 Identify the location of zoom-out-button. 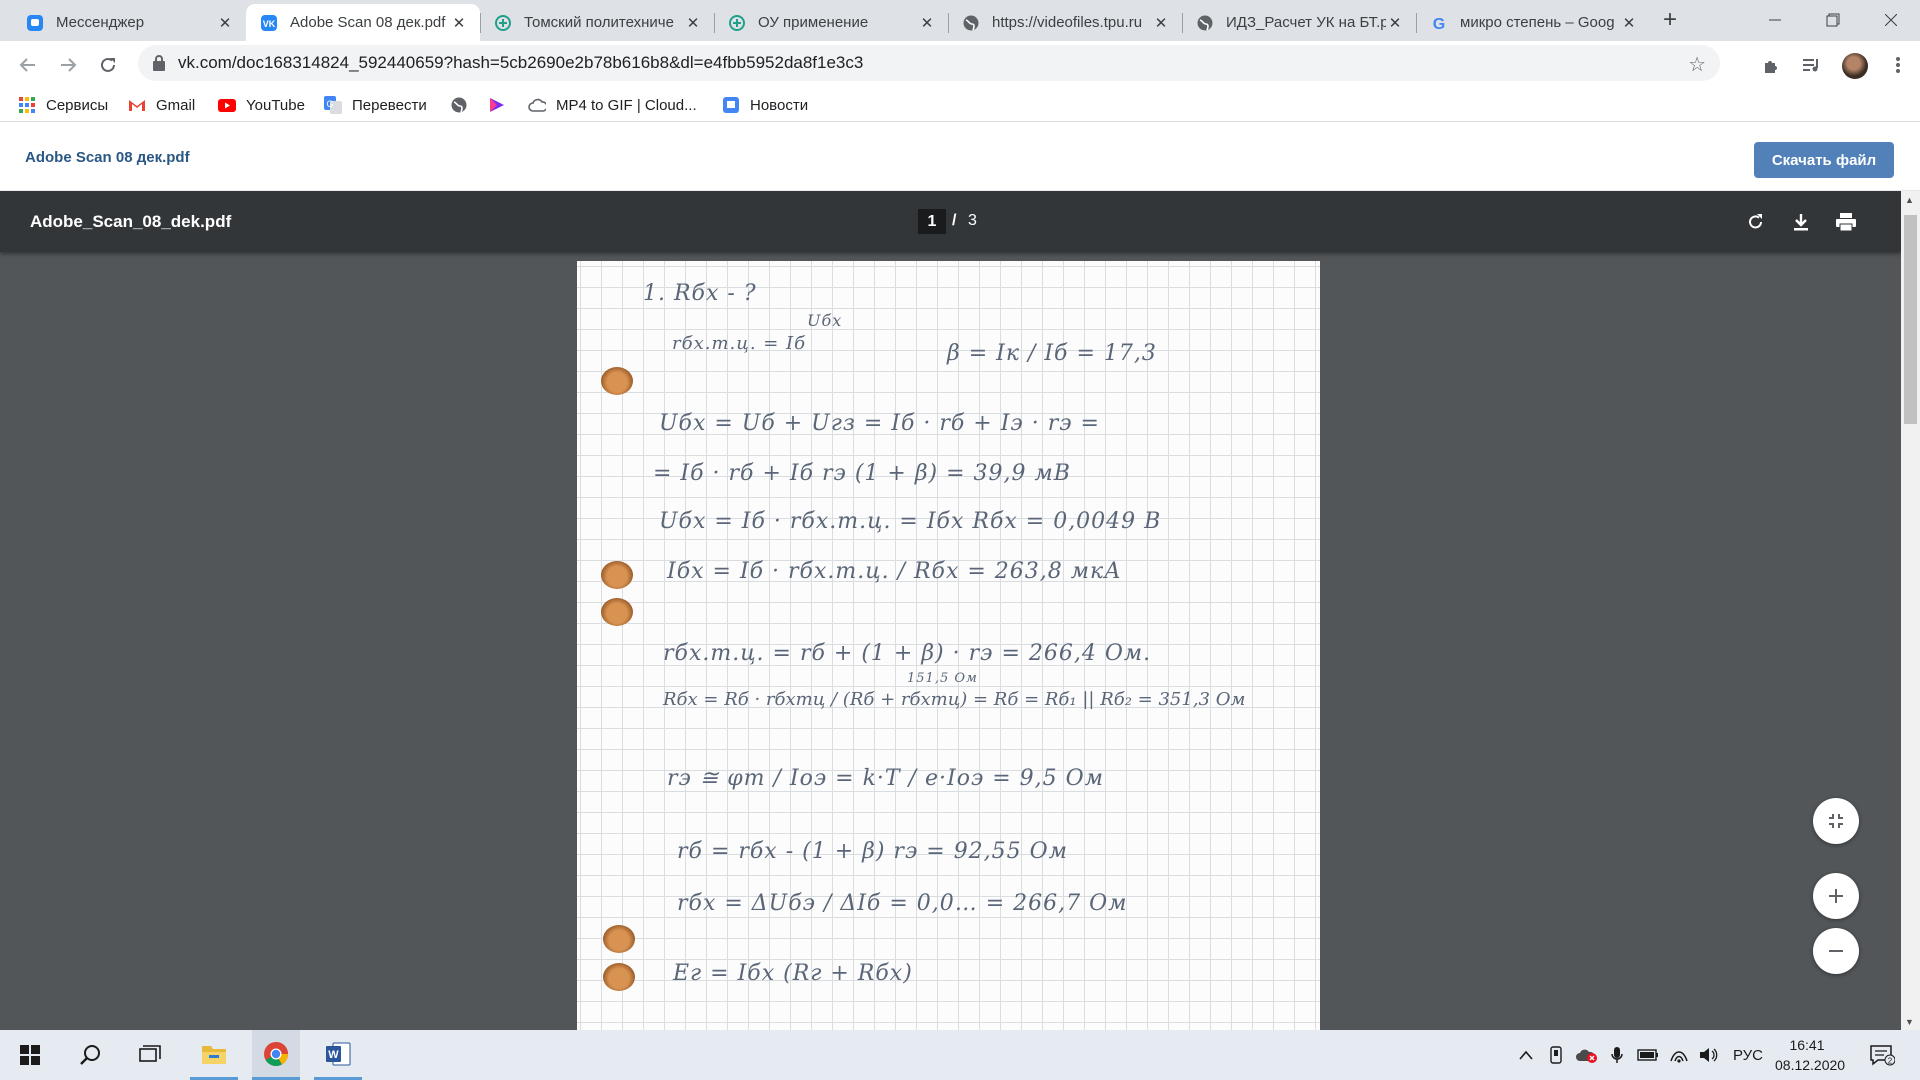
(1836, 951).